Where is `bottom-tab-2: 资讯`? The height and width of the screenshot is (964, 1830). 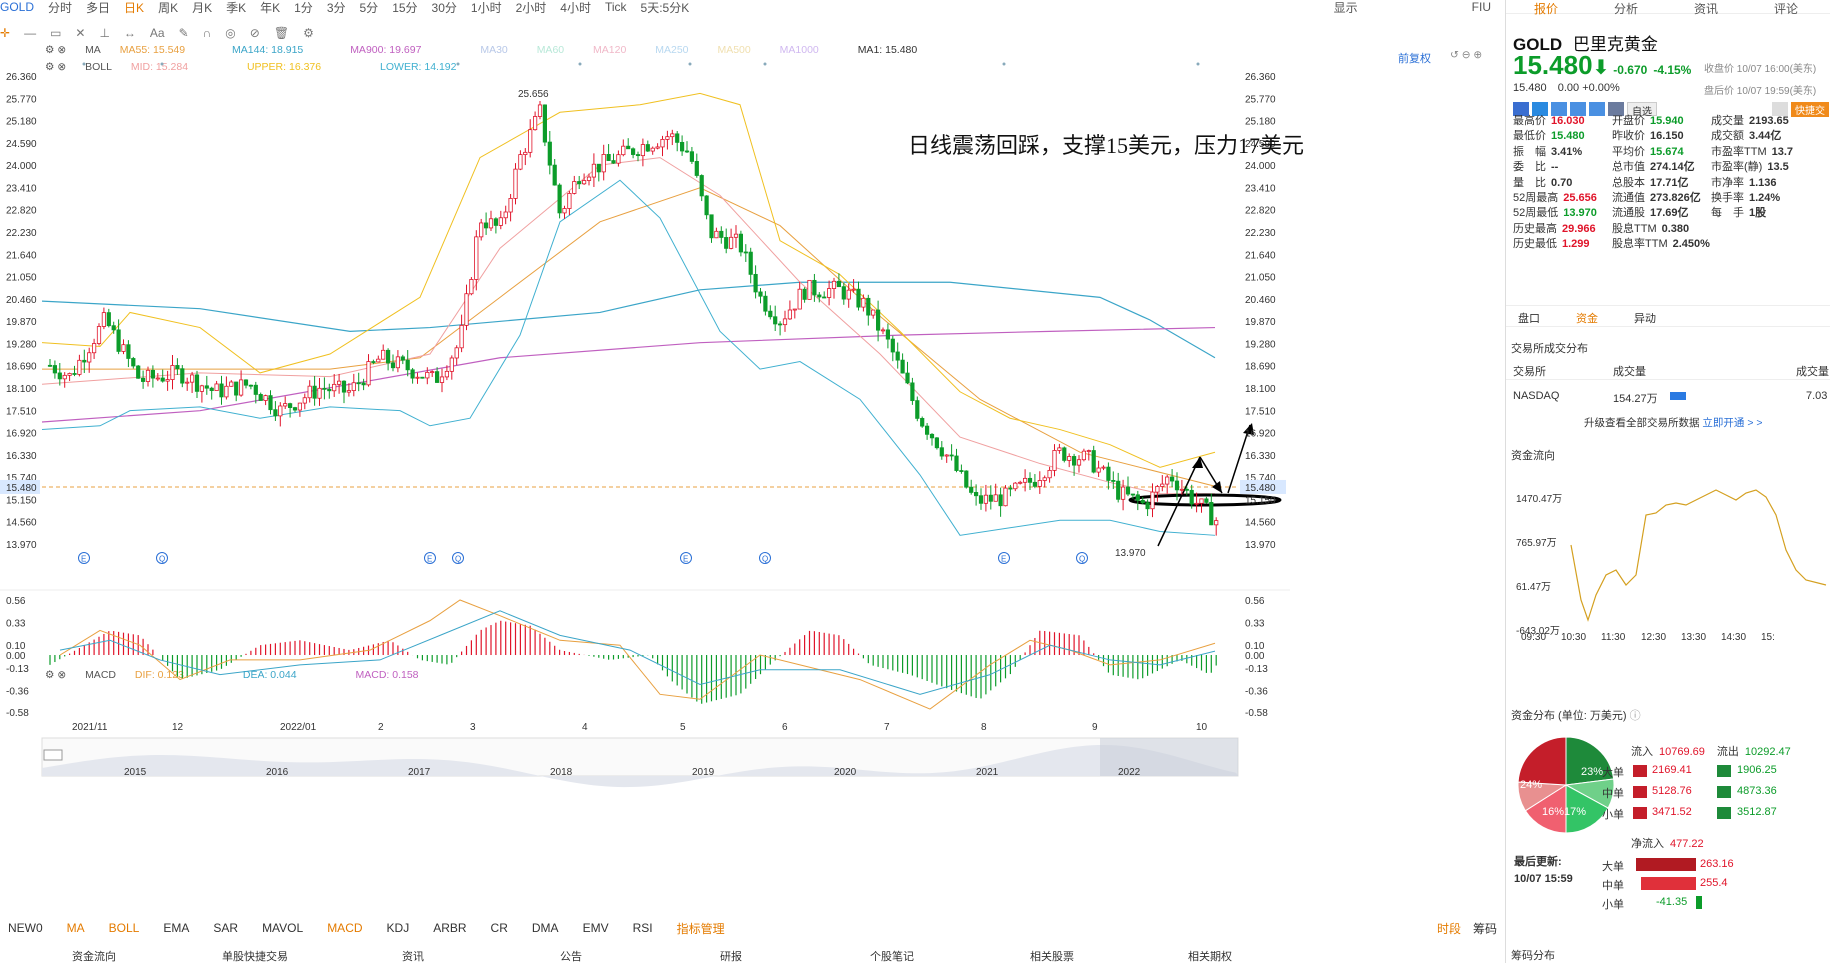
bottom-tab-2: 资讯 is located at coordinates (413, 956).